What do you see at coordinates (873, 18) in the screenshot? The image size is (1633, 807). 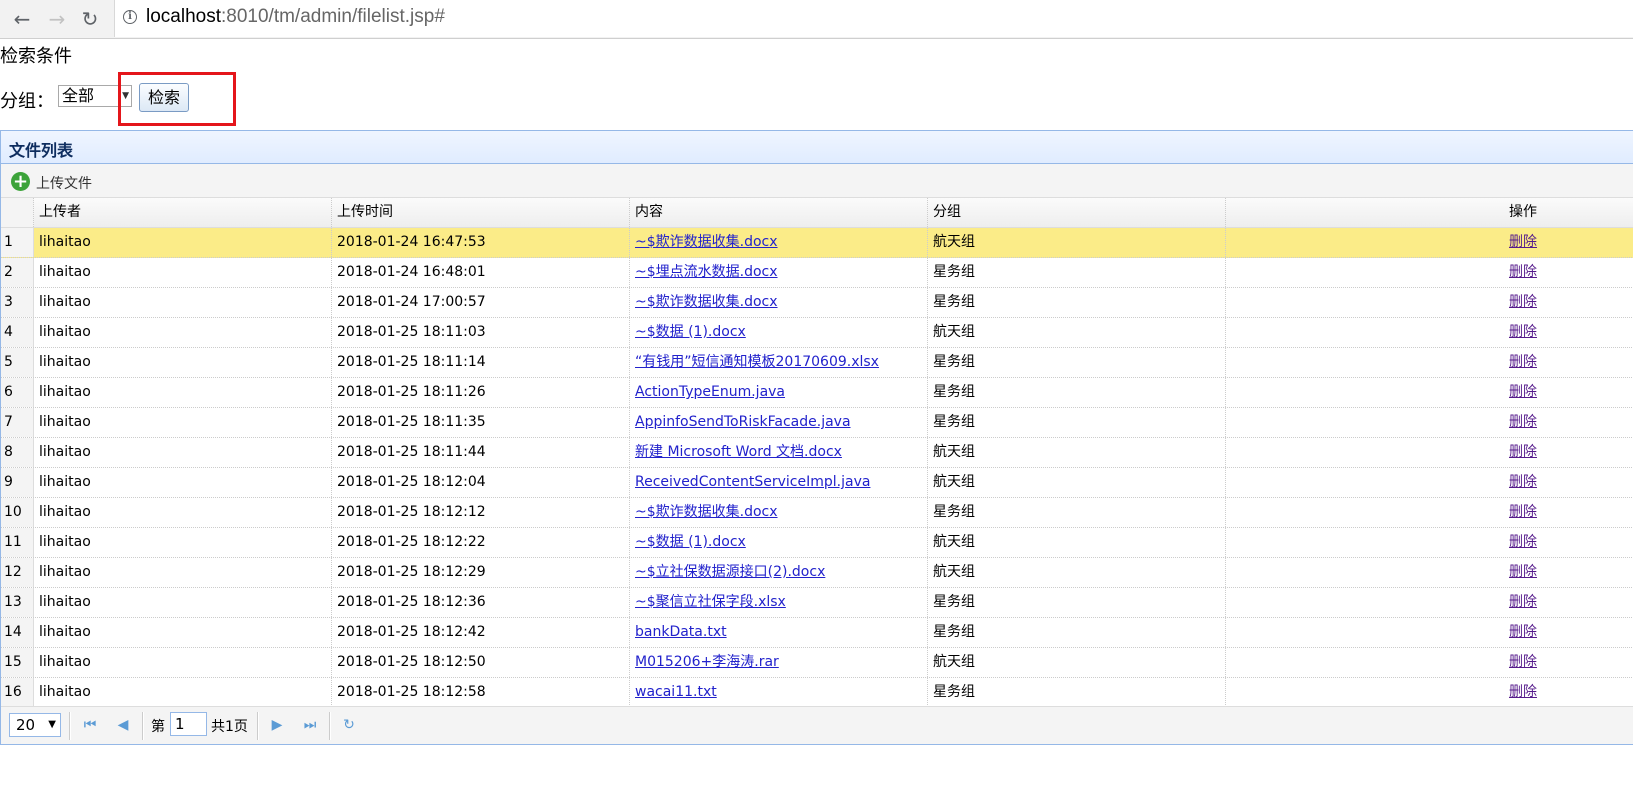 I see `address-bar: i localhost:8010/tm/admin/filelist.jsp#` at bounding box center [873, 18].